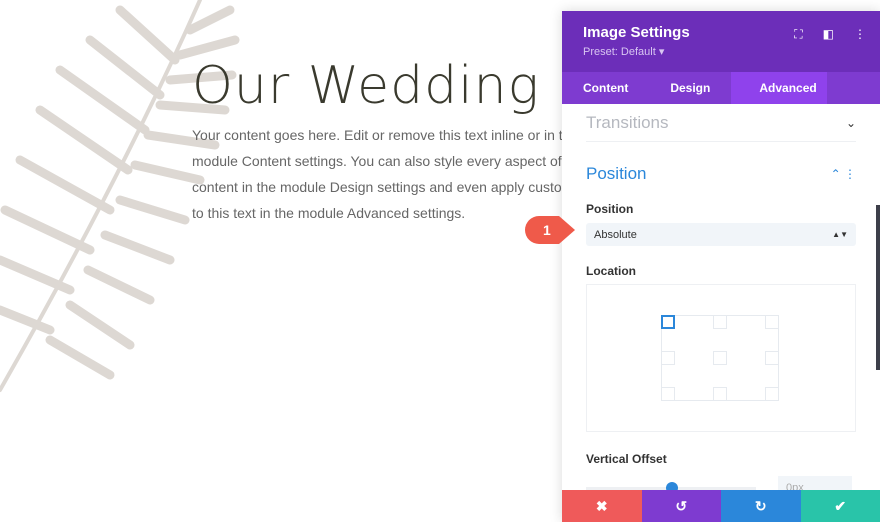  What do you see at coordinates (616, 173) in the screenshot?
I see `position-section-label: Position` at bounding box center [616, 173].